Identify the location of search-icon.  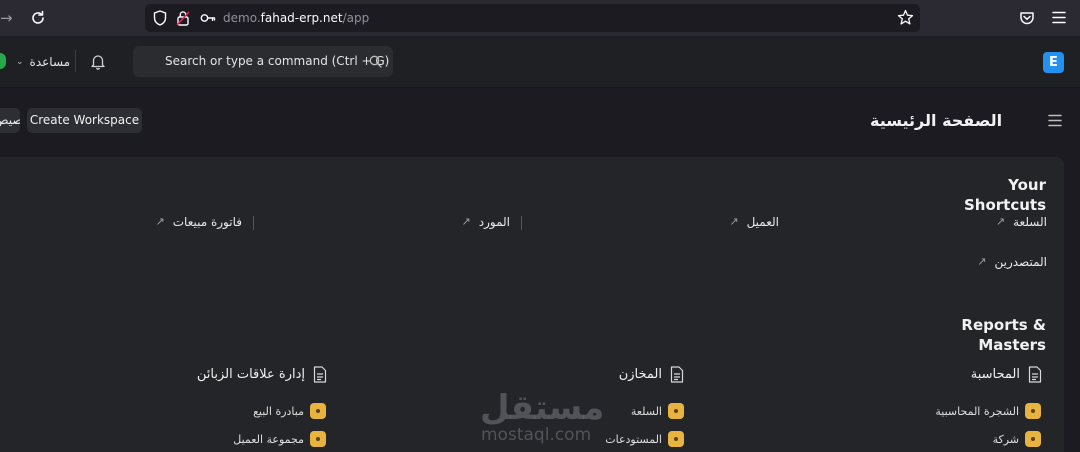
(375, 61).